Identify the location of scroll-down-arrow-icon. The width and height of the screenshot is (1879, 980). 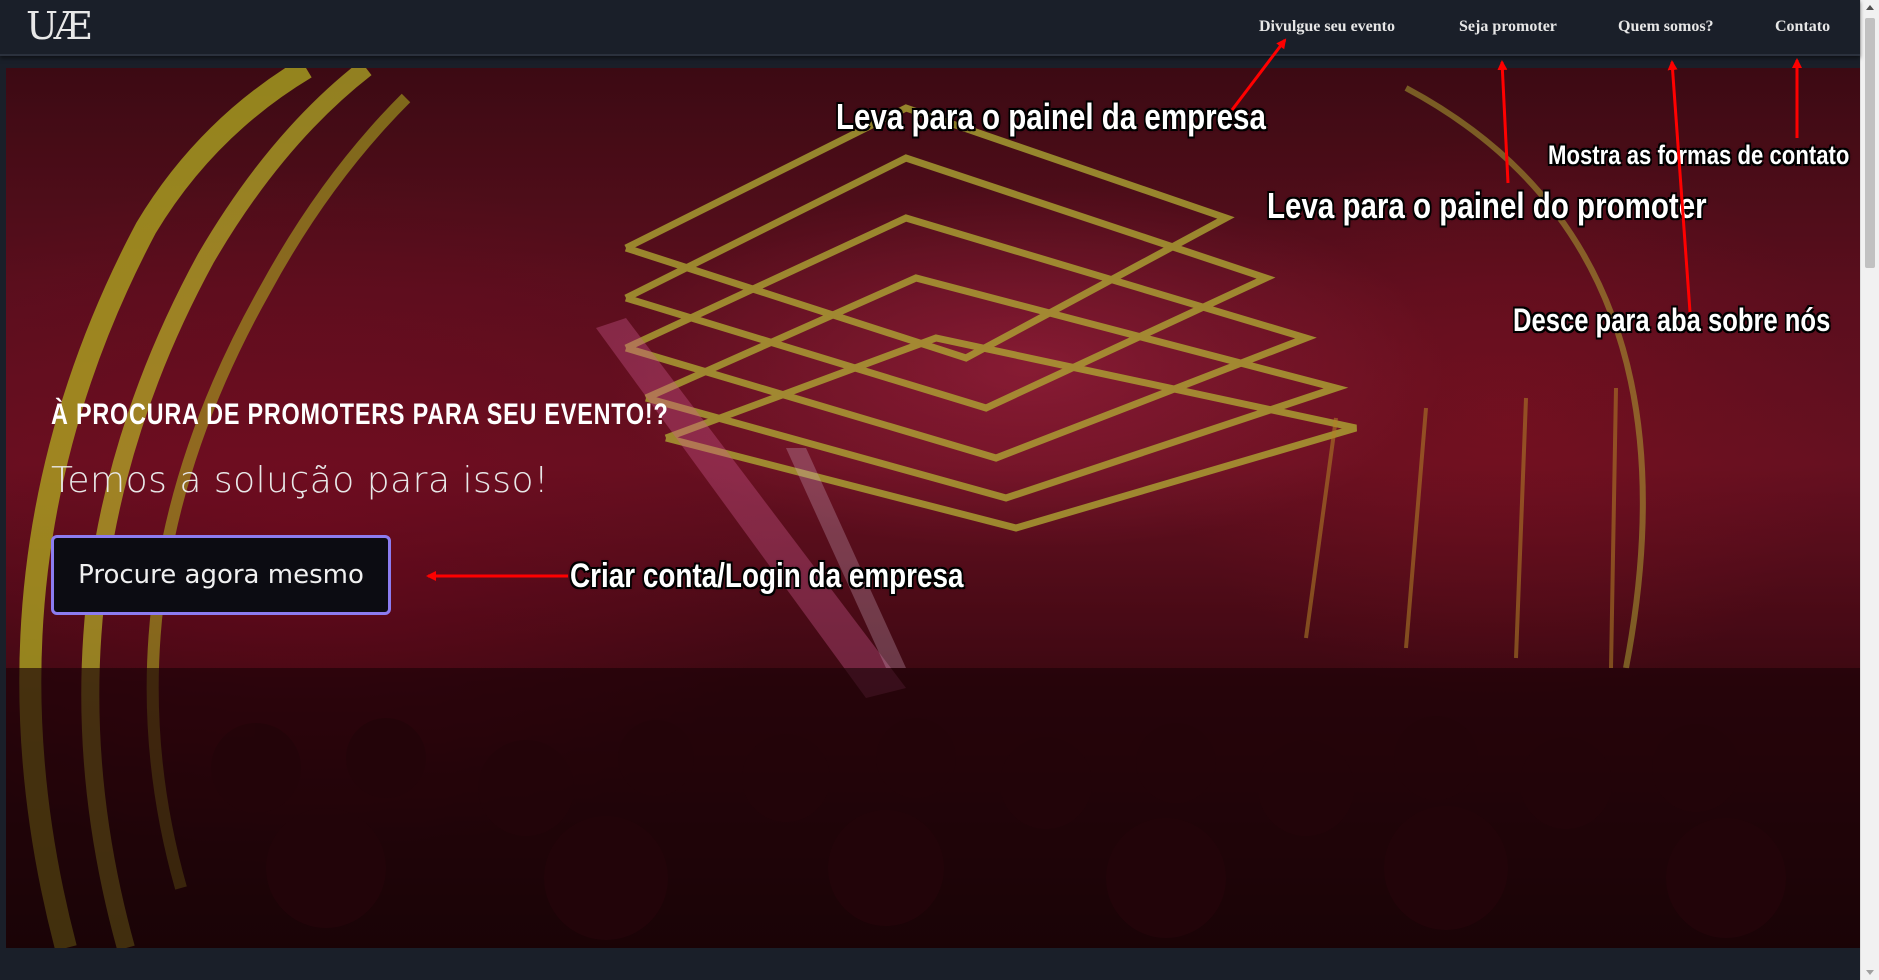
(1870, 972).